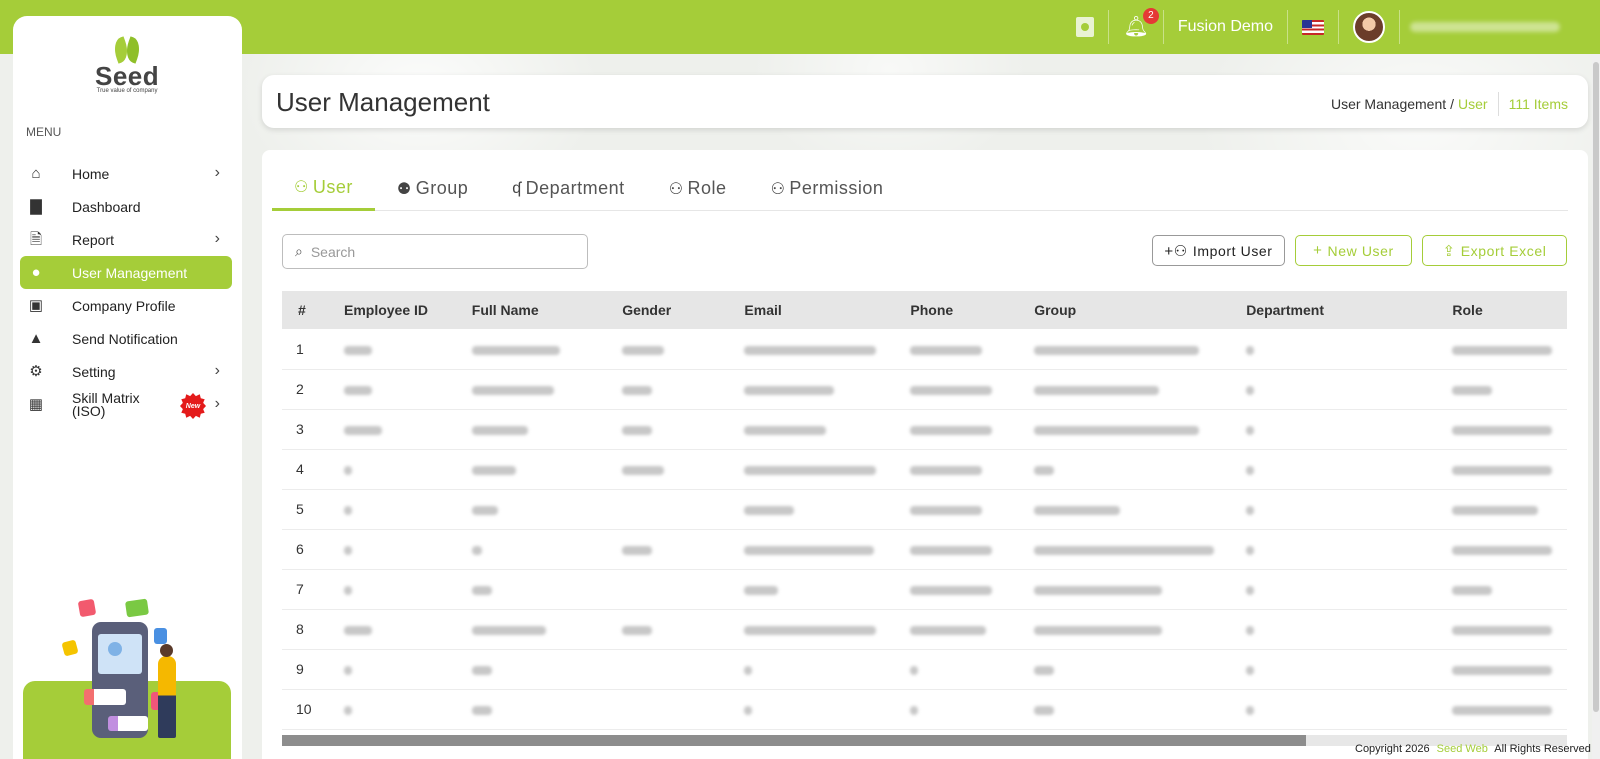  Describe the element at coordinates (707, 188) in the screenshot. I see `tab-label: Role` at that location.